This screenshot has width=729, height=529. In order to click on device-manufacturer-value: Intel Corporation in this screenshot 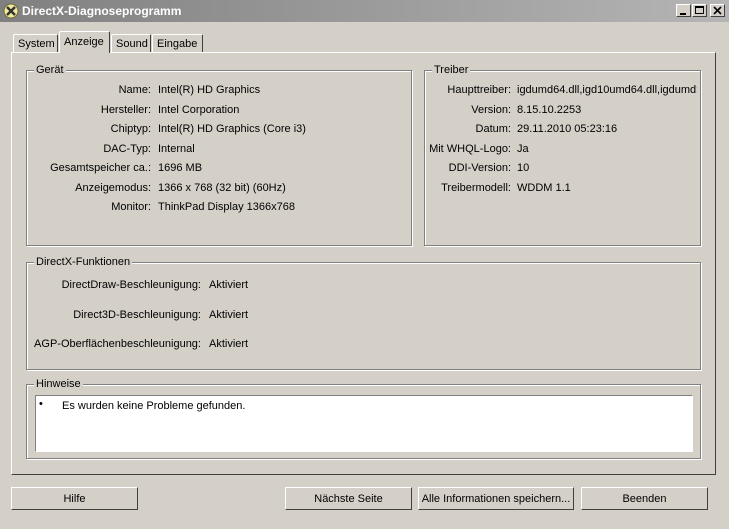, I will do `click(199, 110)`.